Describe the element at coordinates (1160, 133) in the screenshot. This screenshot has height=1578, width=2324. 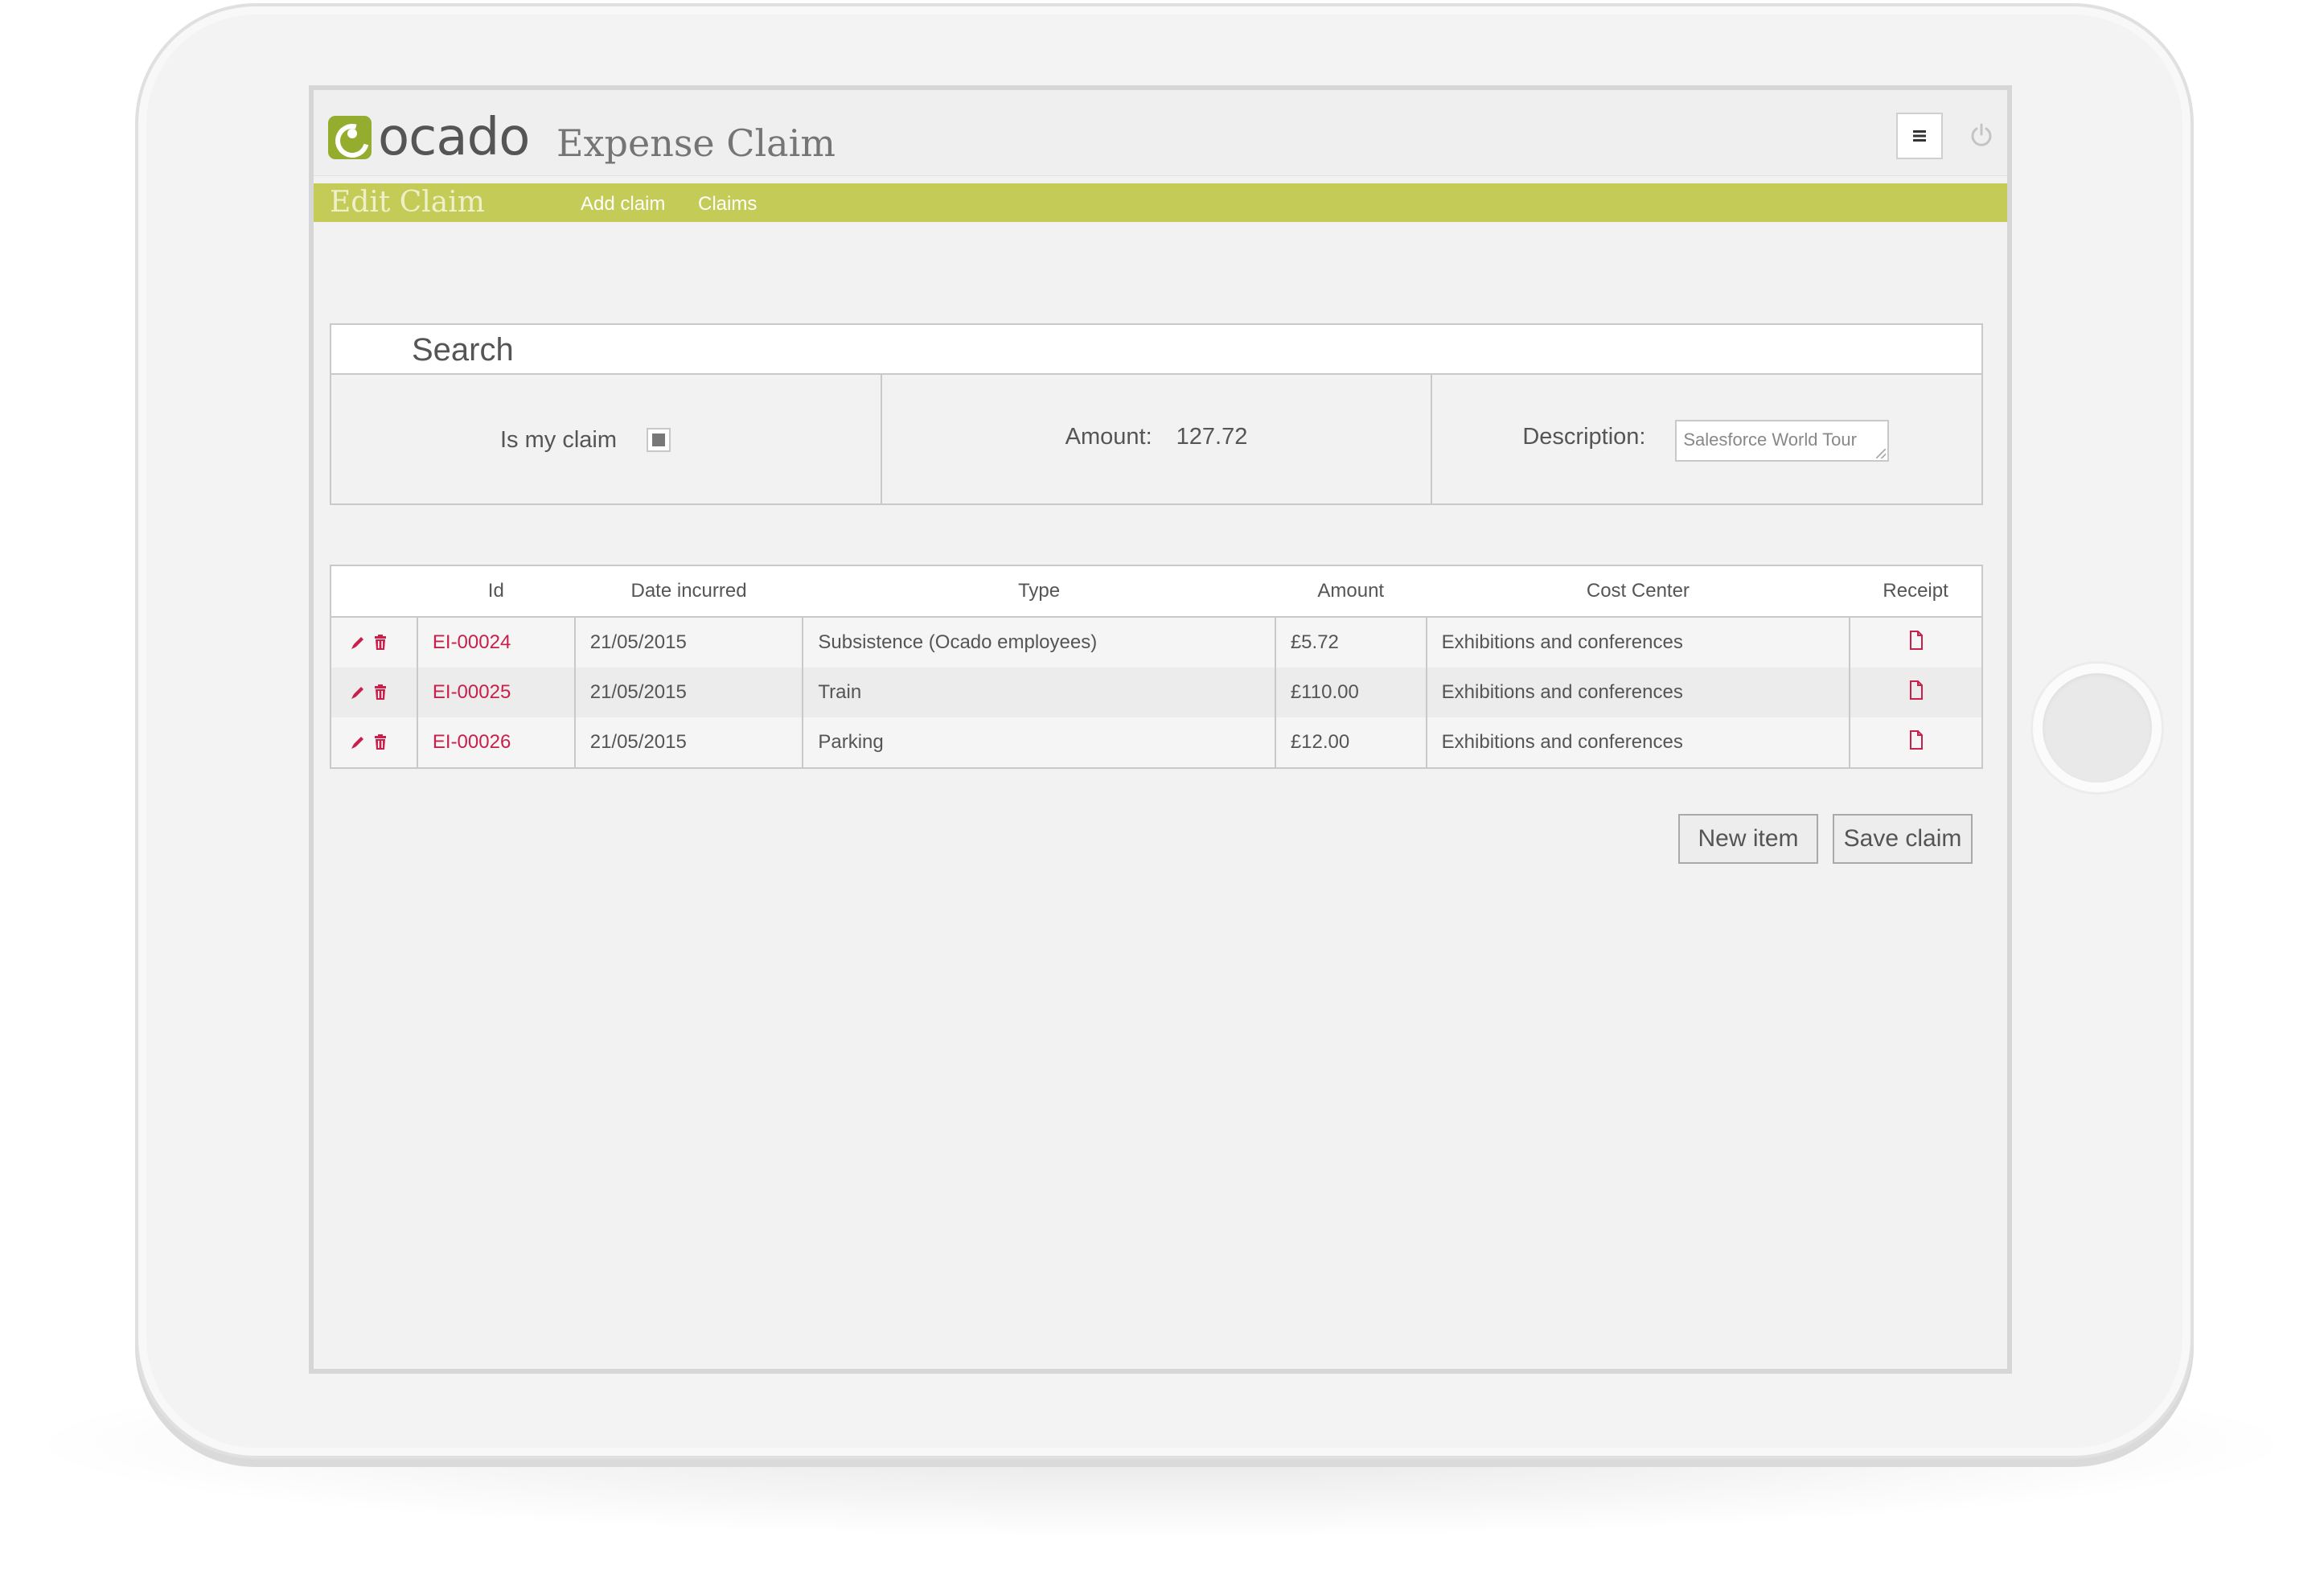
I see `app-header: ocado Expense Claim` at that location.